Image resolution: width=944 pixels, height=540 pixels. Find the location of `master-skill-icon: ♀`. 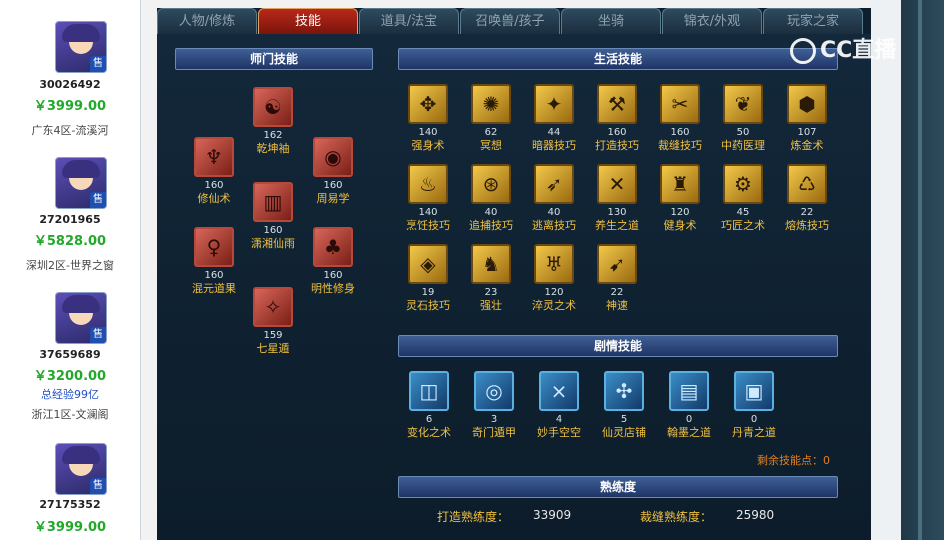

master-skill-icon: ♀ is located at coordinates (214, 247).